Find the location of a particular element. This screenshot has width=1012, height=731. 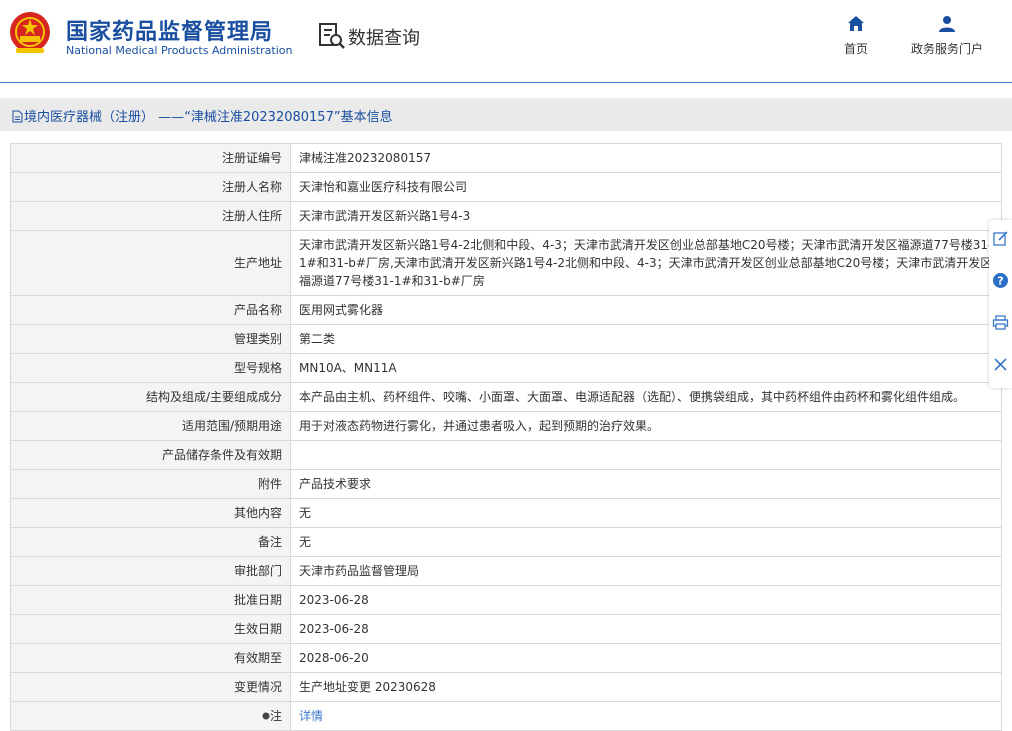

row-key: 产品名称 is located at coordinates (150, 310).